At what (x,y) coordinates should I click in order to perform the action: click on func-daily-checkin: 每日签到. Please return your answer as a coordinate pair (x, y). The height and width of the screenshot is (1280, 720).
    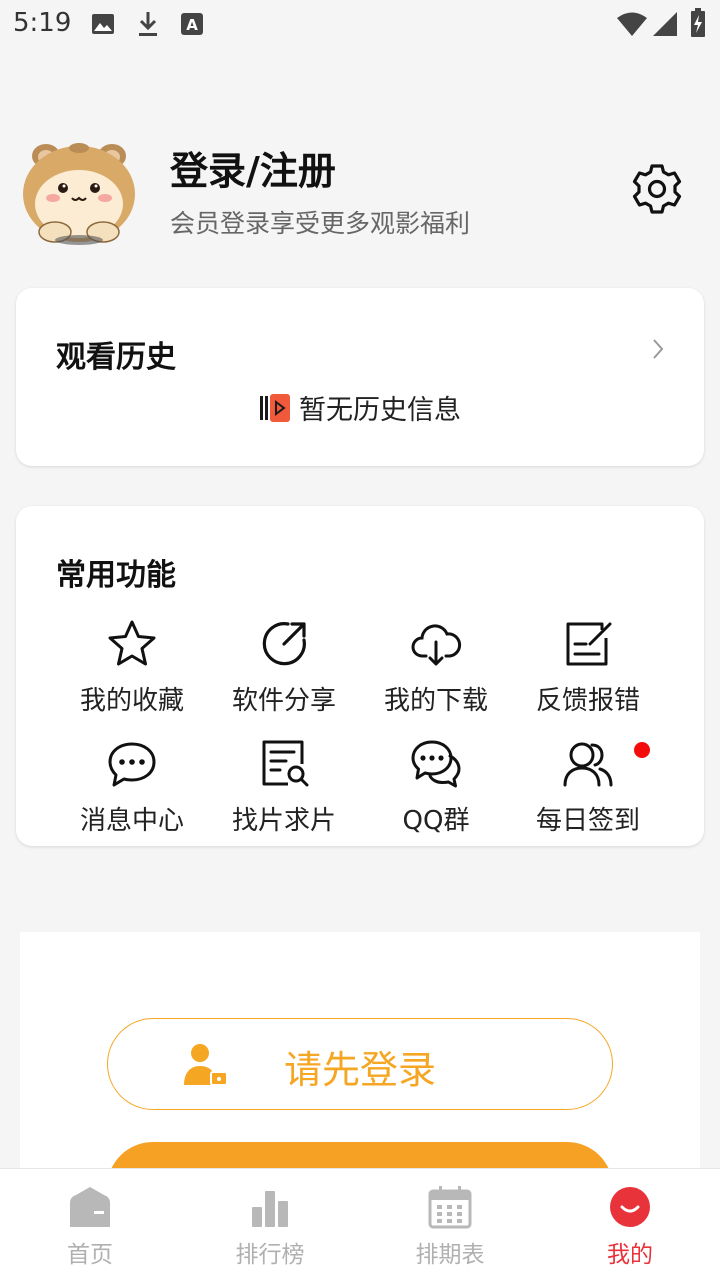
    Looking at the image, I should click on (588, 788).